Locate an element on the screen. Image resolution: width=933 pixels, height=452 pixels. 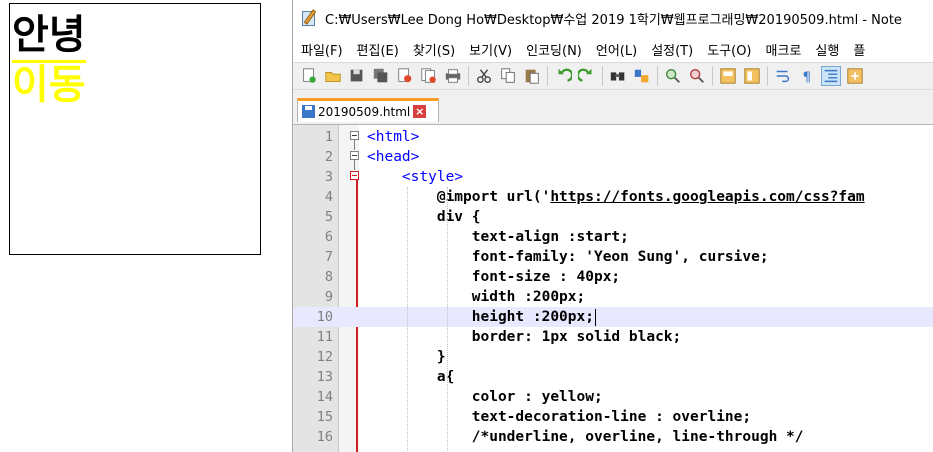
undo-button is located at coordinates (563, 76).